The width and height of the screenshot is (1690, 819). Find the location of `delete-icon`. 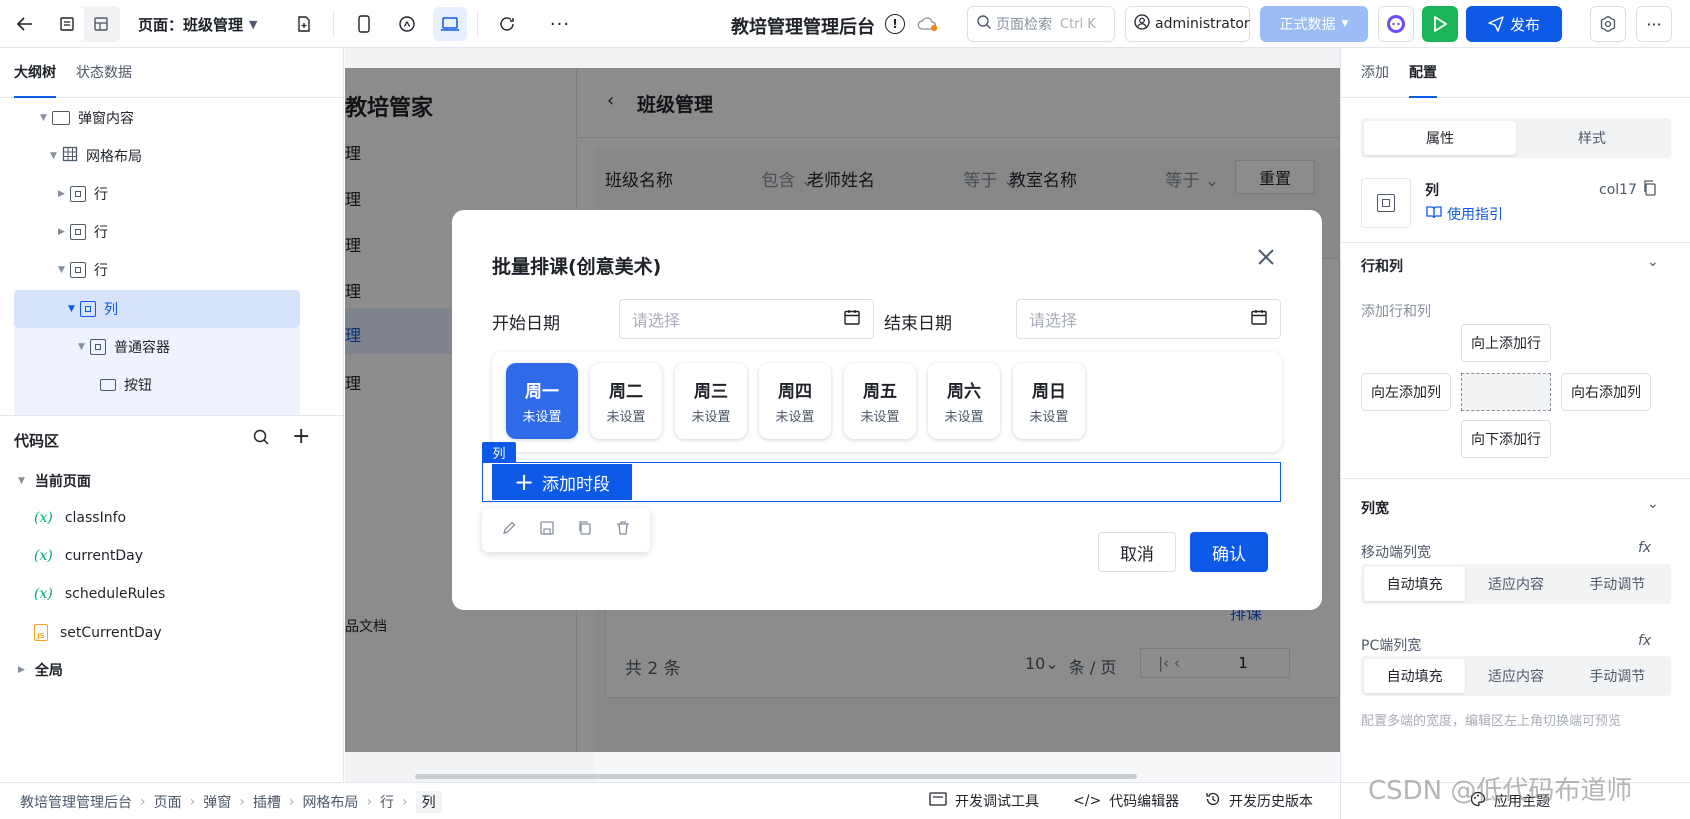

delete-icon is located at coordinates (623, 530).